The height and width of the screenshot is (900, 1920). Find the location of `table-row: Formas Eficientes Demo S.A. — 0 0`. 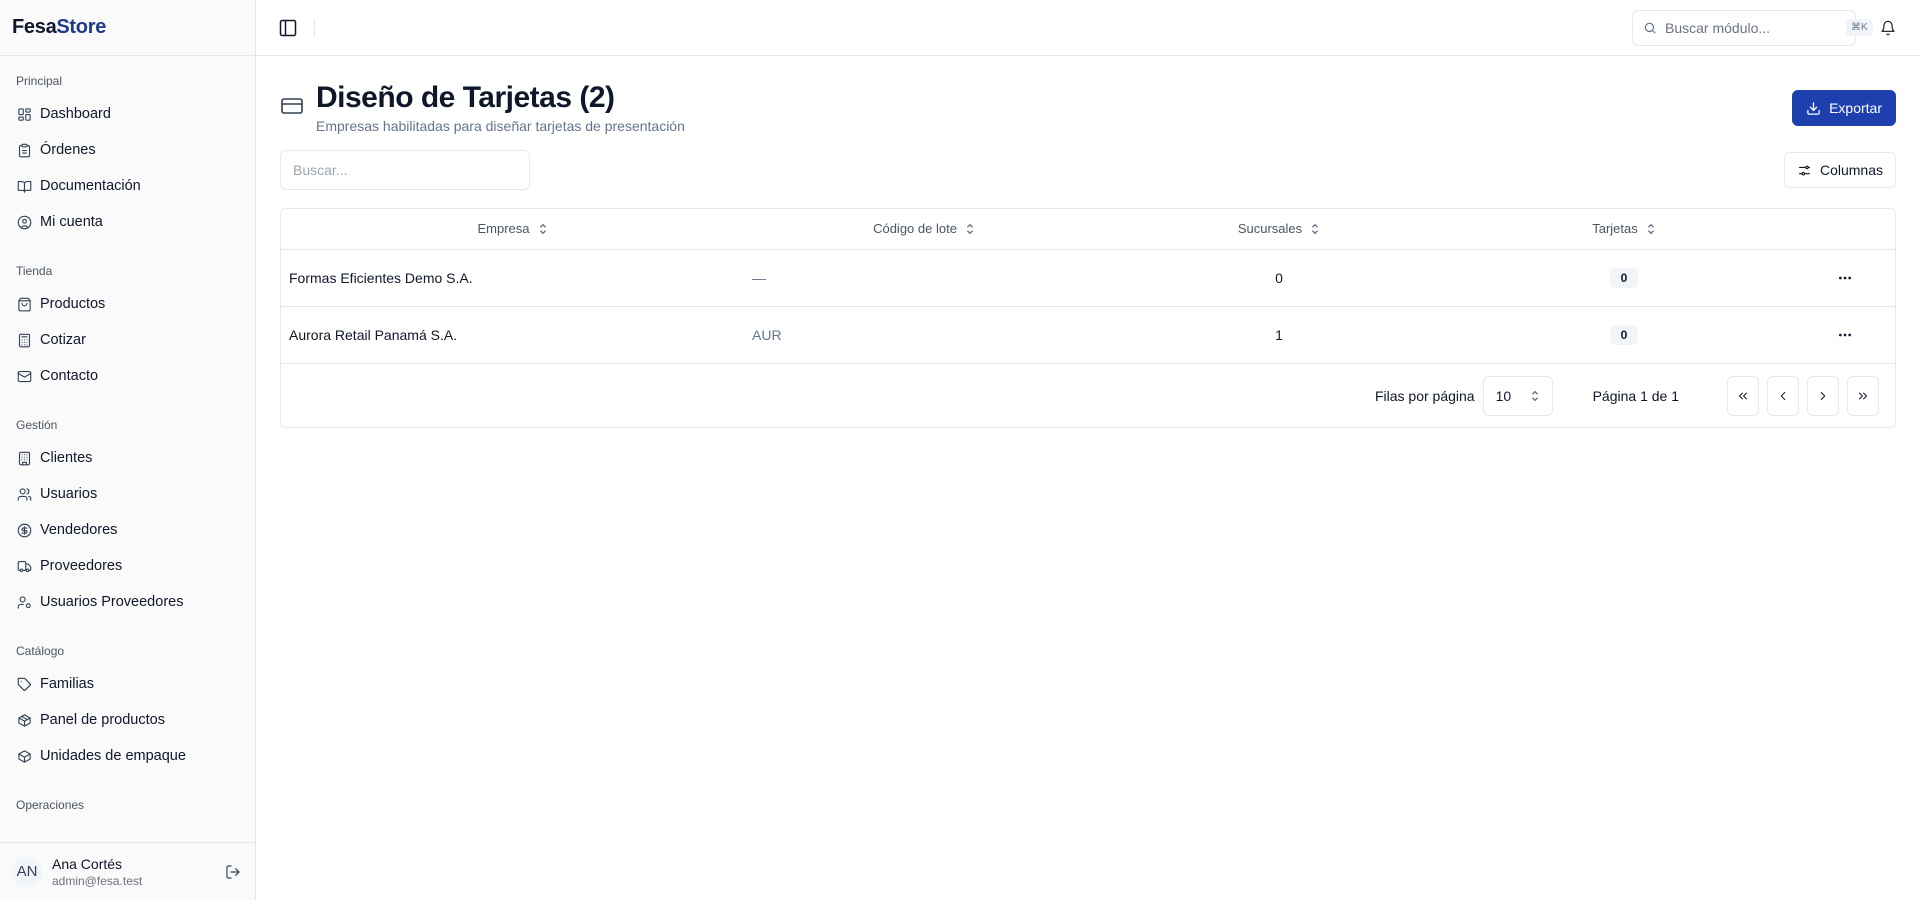

table-row: Formas Eficientes Demo S.A. — 0 0 is located at coordinates (1088, 278).